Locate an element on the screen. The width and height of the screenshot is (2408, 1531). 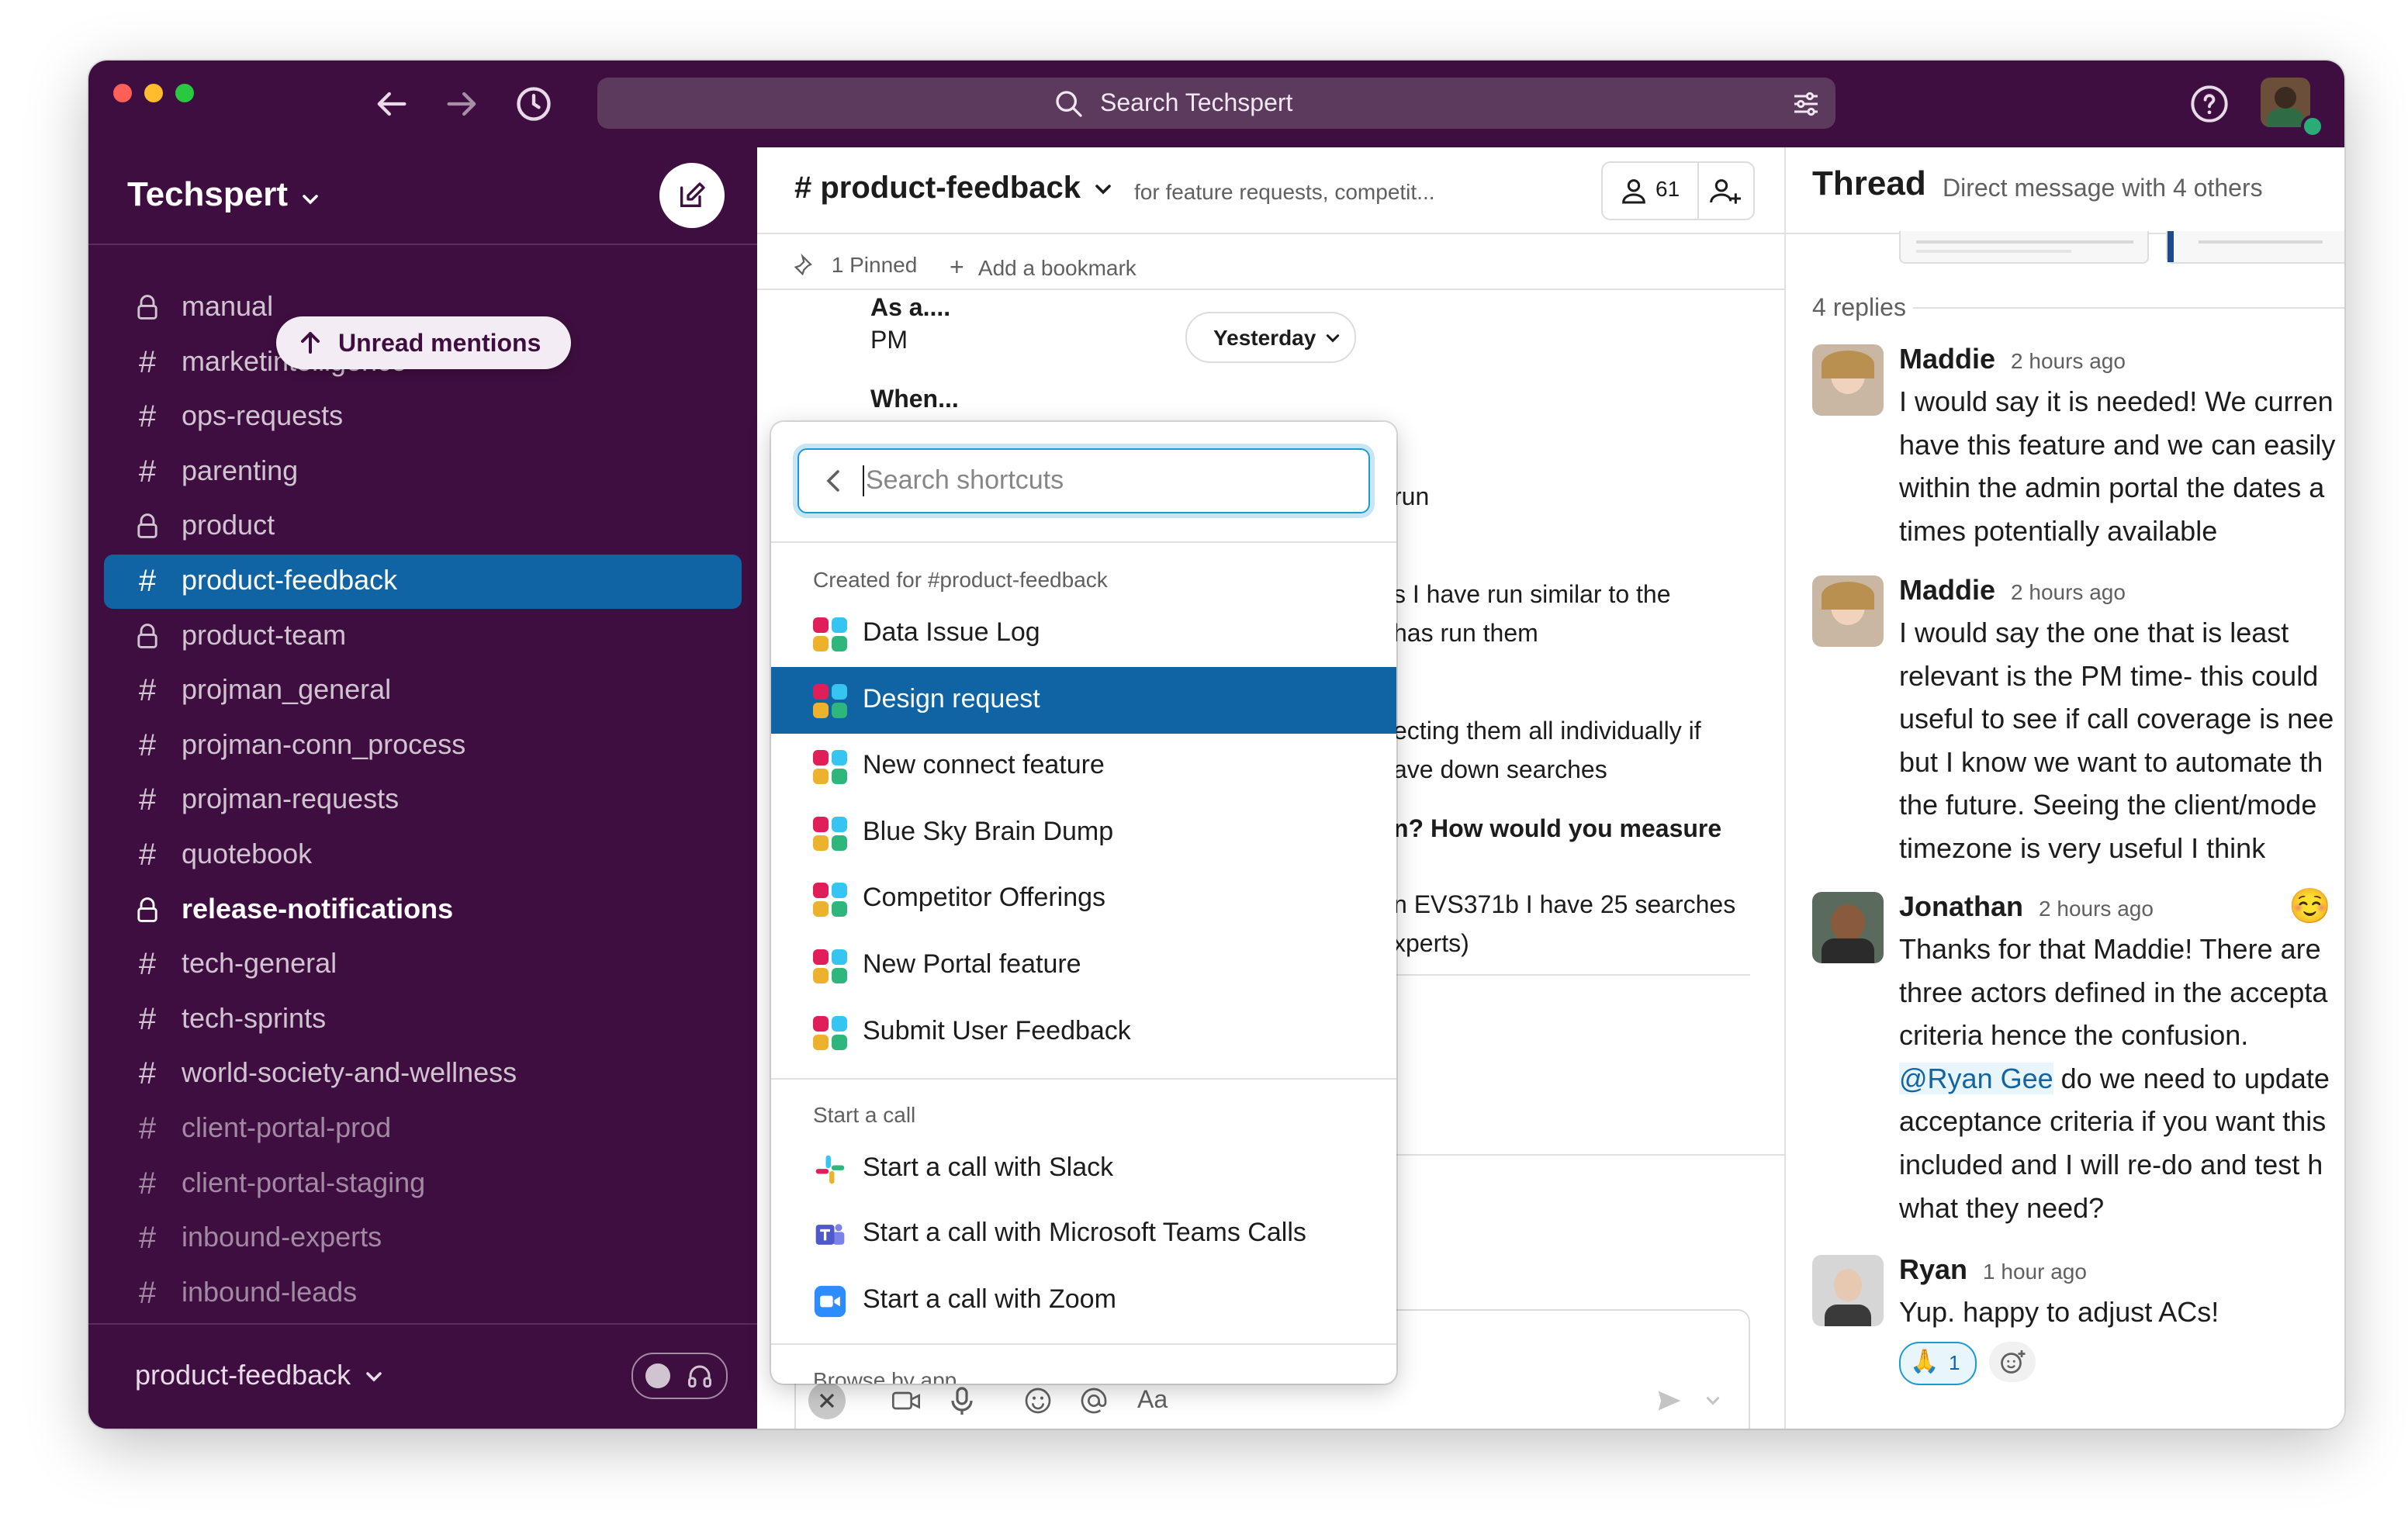
sidebar-item-release-notifications: release-notifications is located at coordinates (423, 910).